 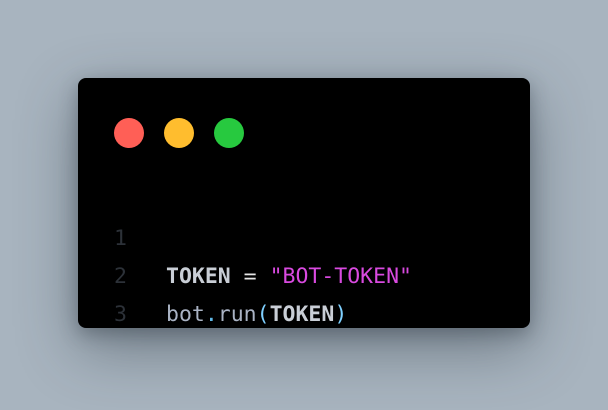 I want to click on code-line: 3, so click(x=153, y=292).